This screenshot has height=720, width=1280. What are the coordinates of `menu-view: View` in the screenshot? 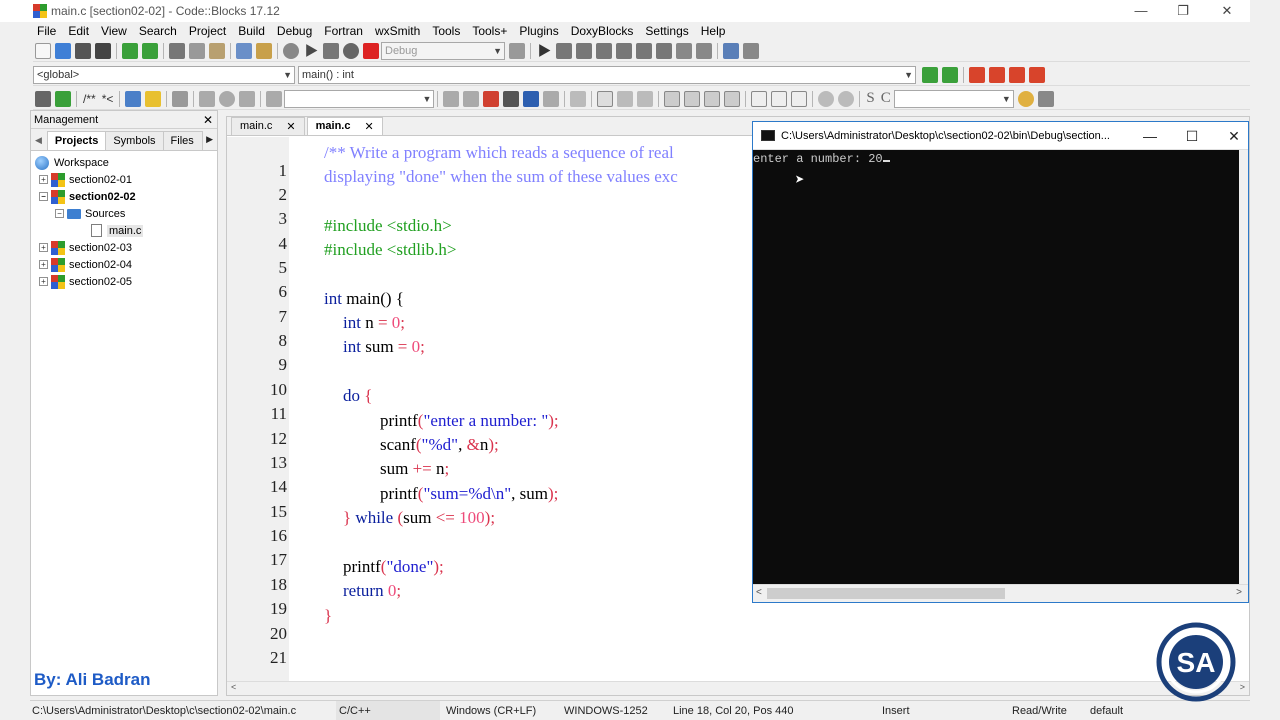 It's located at (114, 31).